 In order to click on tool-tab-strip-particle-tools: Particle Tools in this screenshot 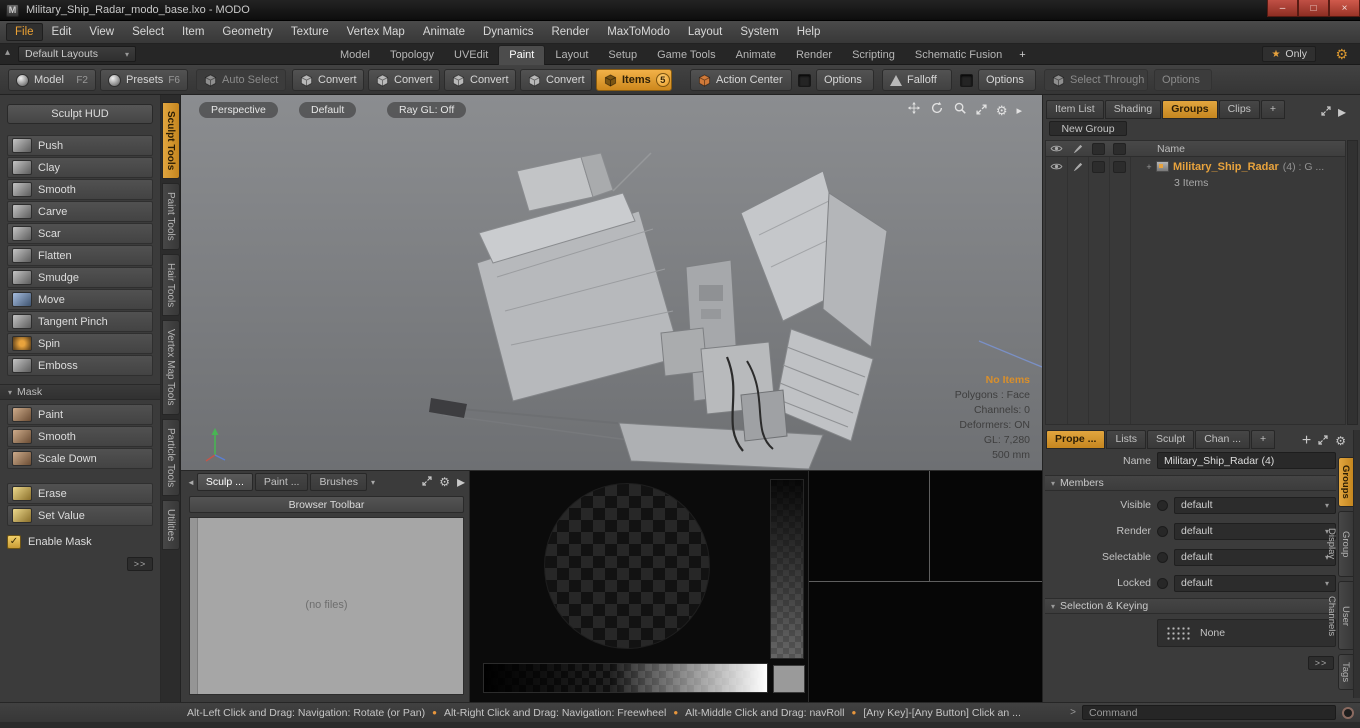, I will do `click(171, 457)`.